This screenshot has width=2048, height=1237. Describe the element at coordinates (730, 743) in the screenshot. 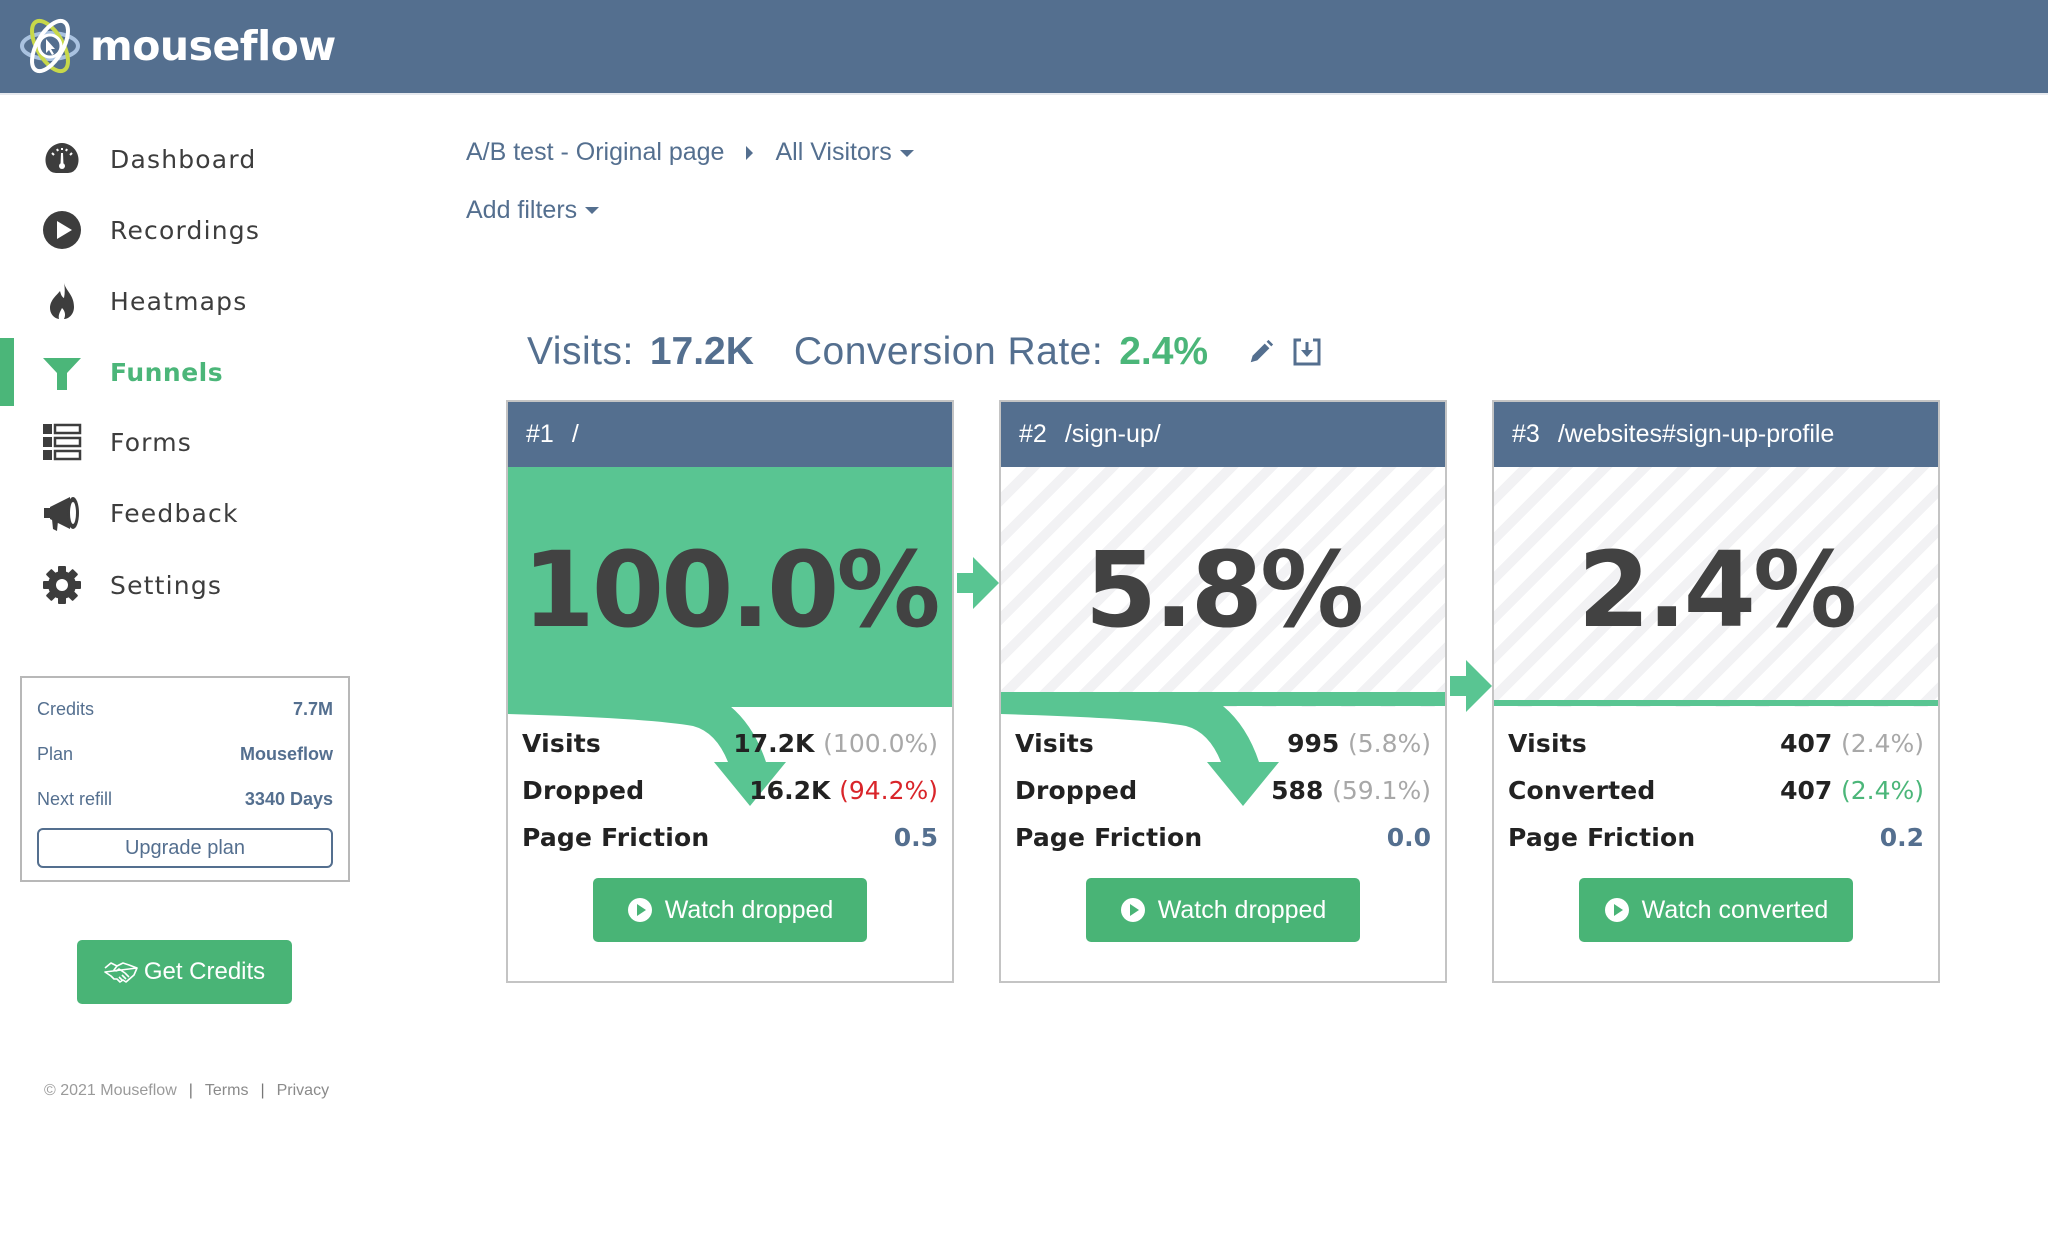

I see `stat-row-visits: Visits 17.2K (100.0%)` at that location.